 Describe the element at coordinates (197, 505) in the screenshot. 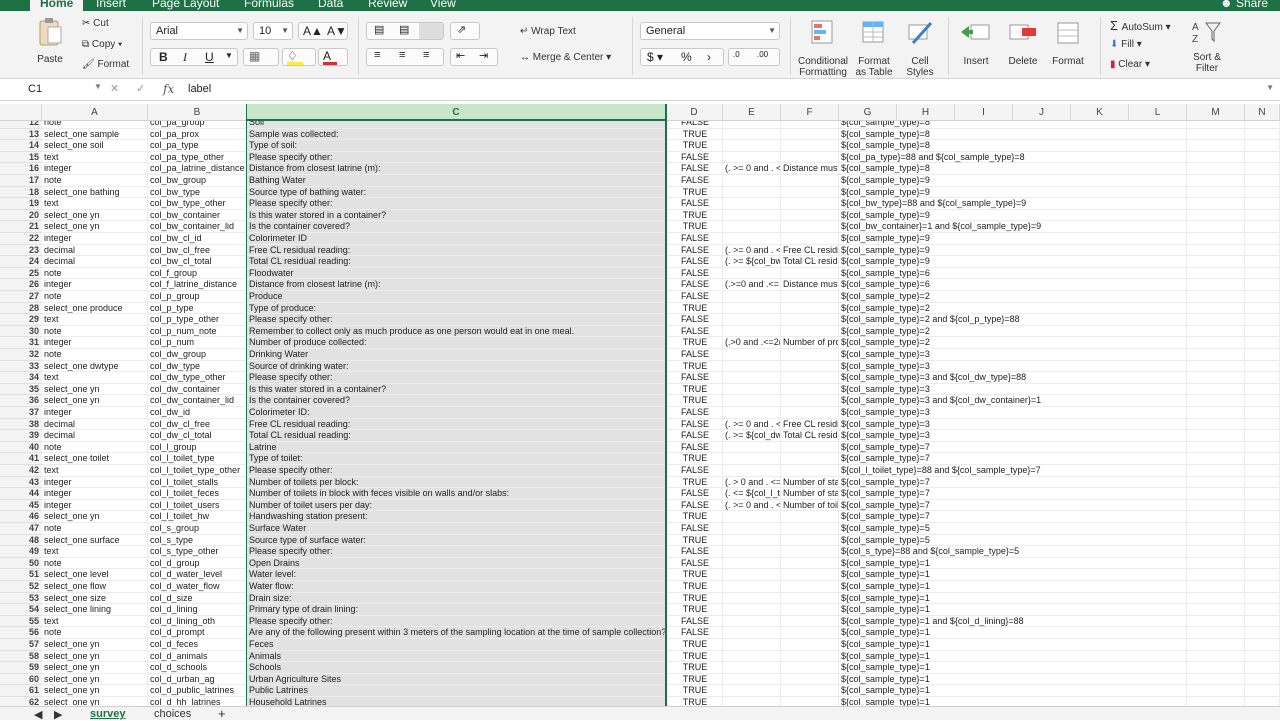

I see `cell-b: col_l_toilet_users` at that location.